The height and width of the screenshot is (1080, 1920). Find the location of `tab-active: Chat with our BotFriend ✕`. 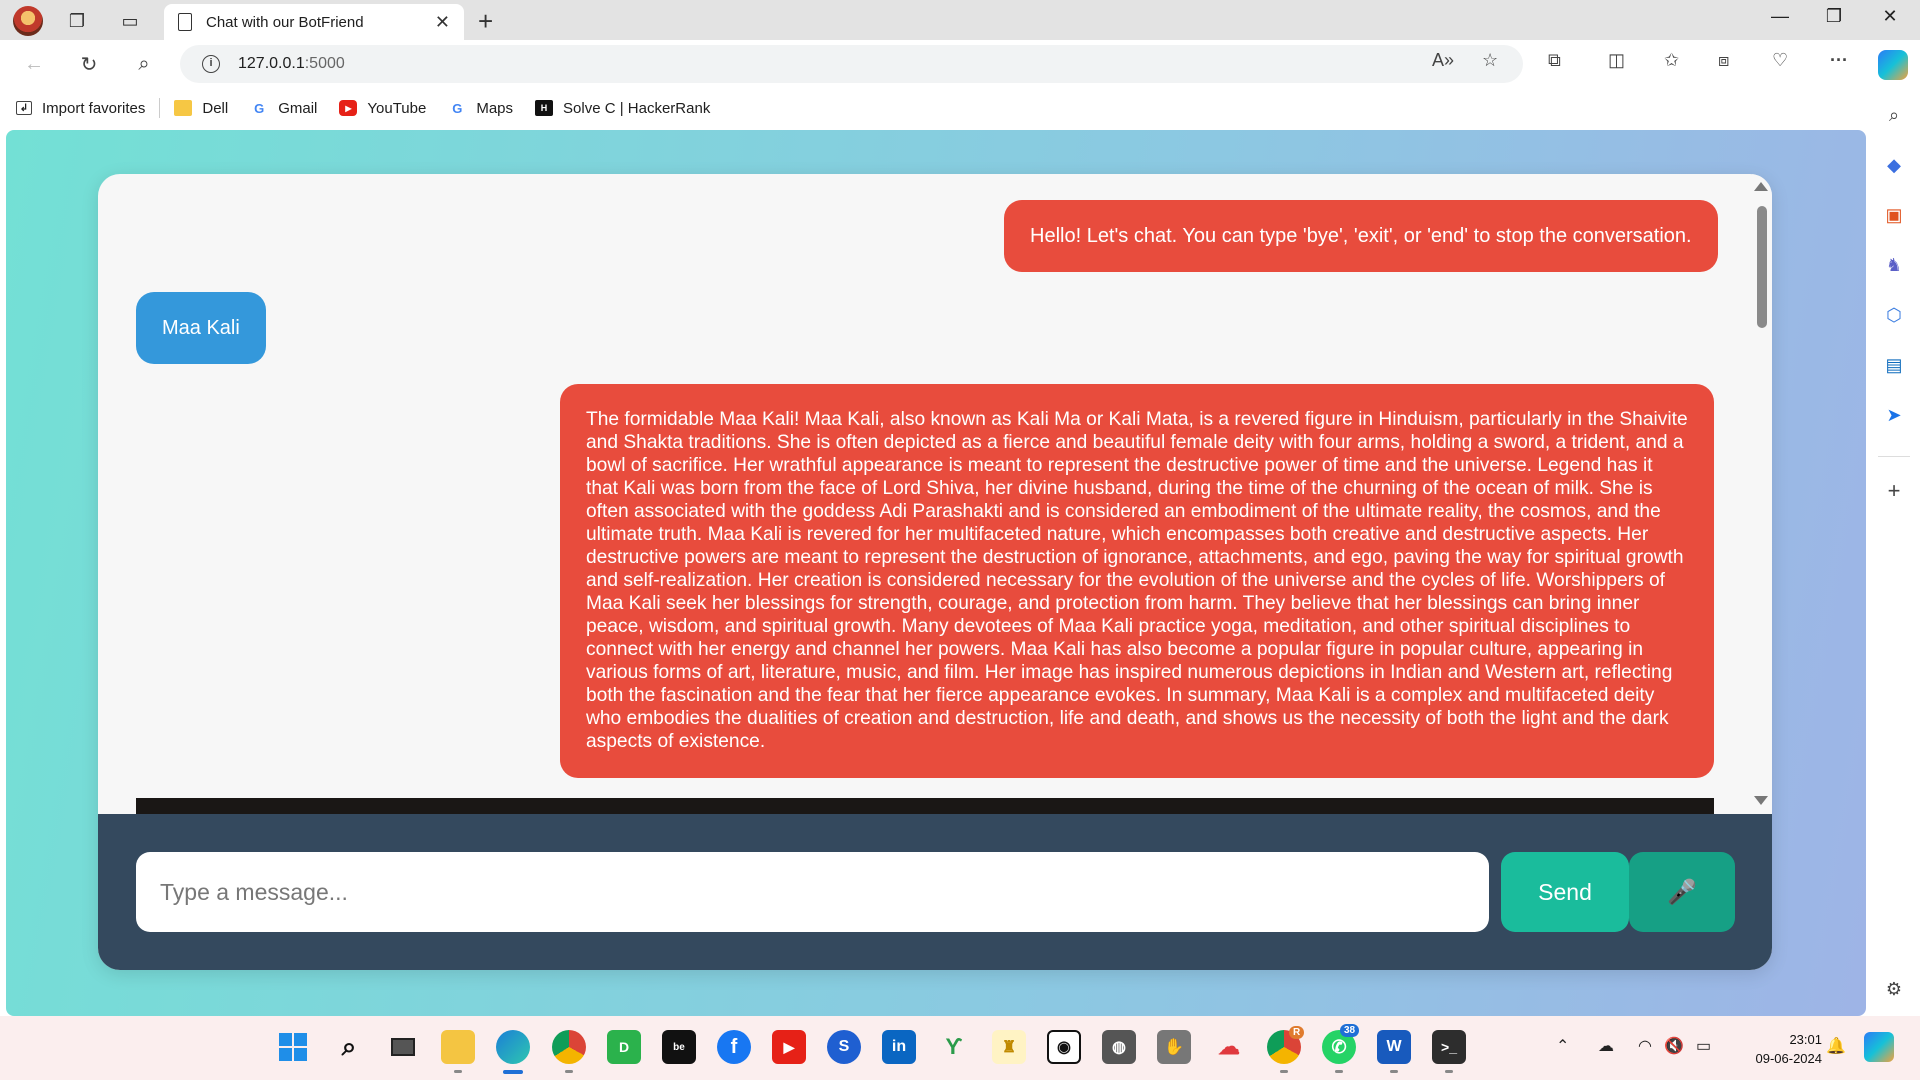

tab-active: Chat with our BotFriend ✕ is located at coordinates (314, 22).